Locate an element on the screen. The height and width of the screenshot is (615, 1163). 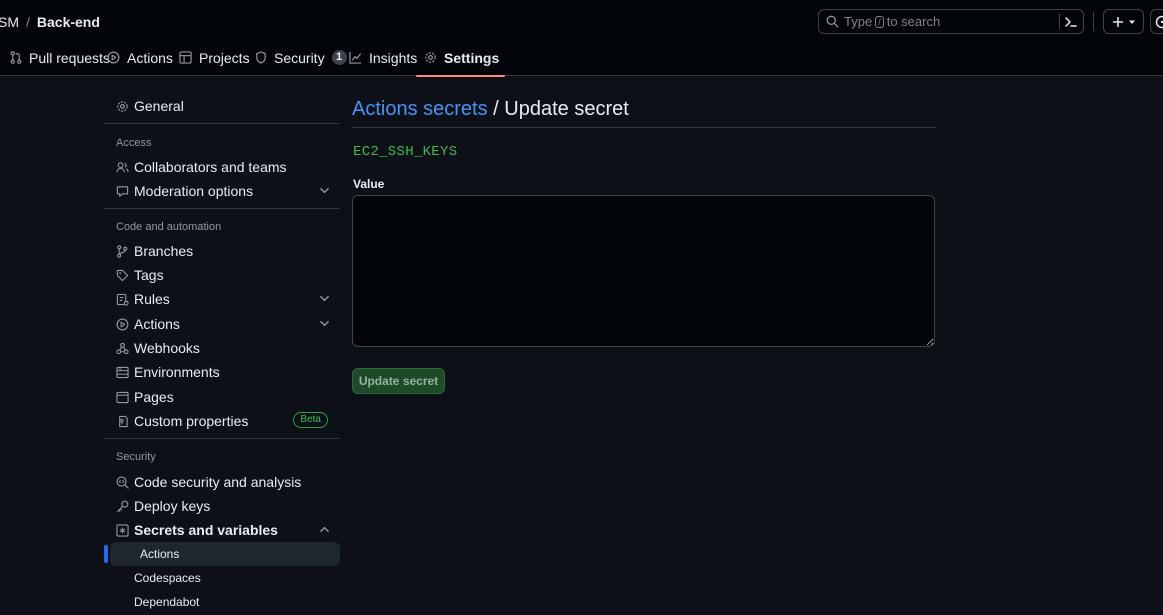
security-alert-count: 1 is located at coordinates (339, 57).